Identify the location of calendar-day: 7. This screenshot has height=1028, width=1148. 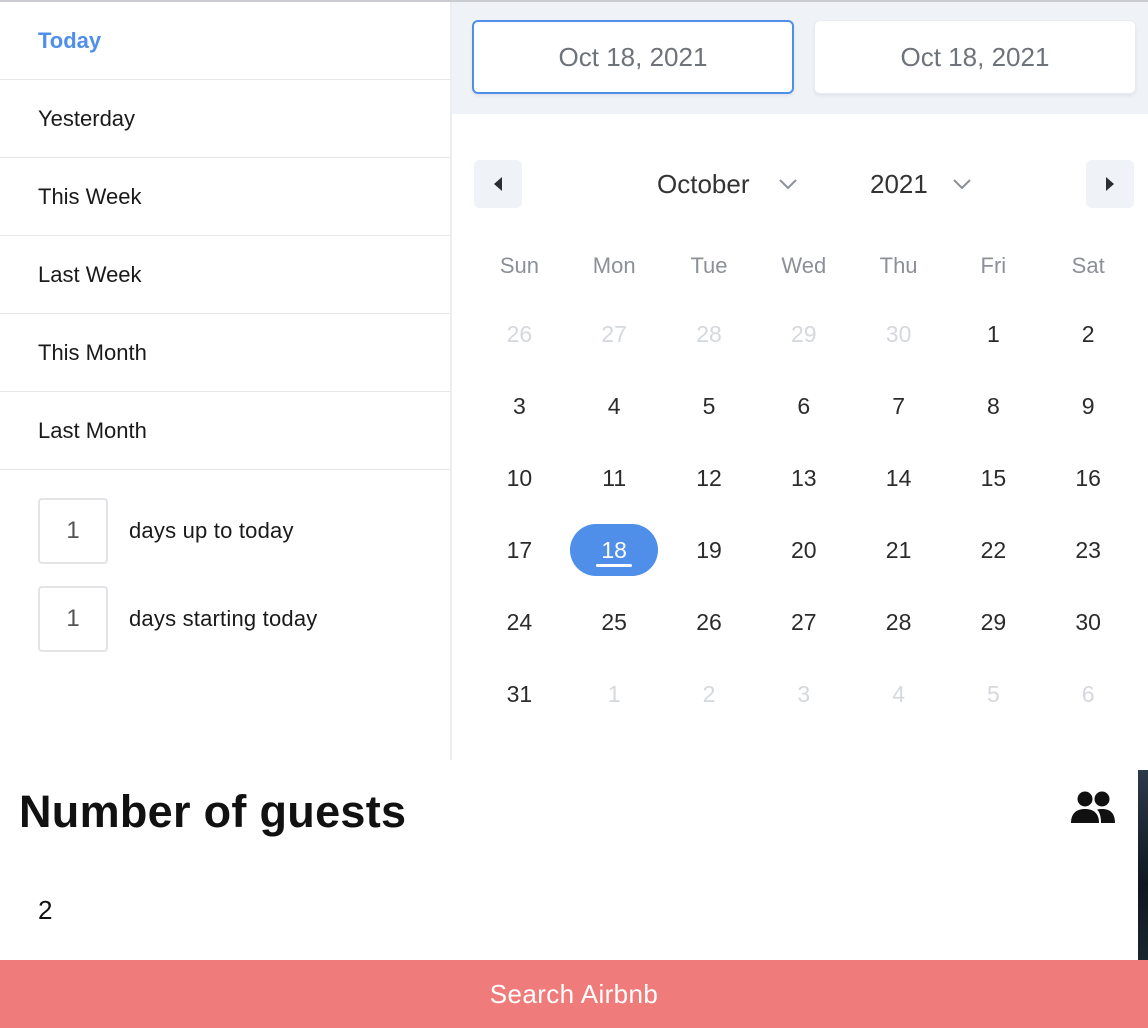
(898, 406).